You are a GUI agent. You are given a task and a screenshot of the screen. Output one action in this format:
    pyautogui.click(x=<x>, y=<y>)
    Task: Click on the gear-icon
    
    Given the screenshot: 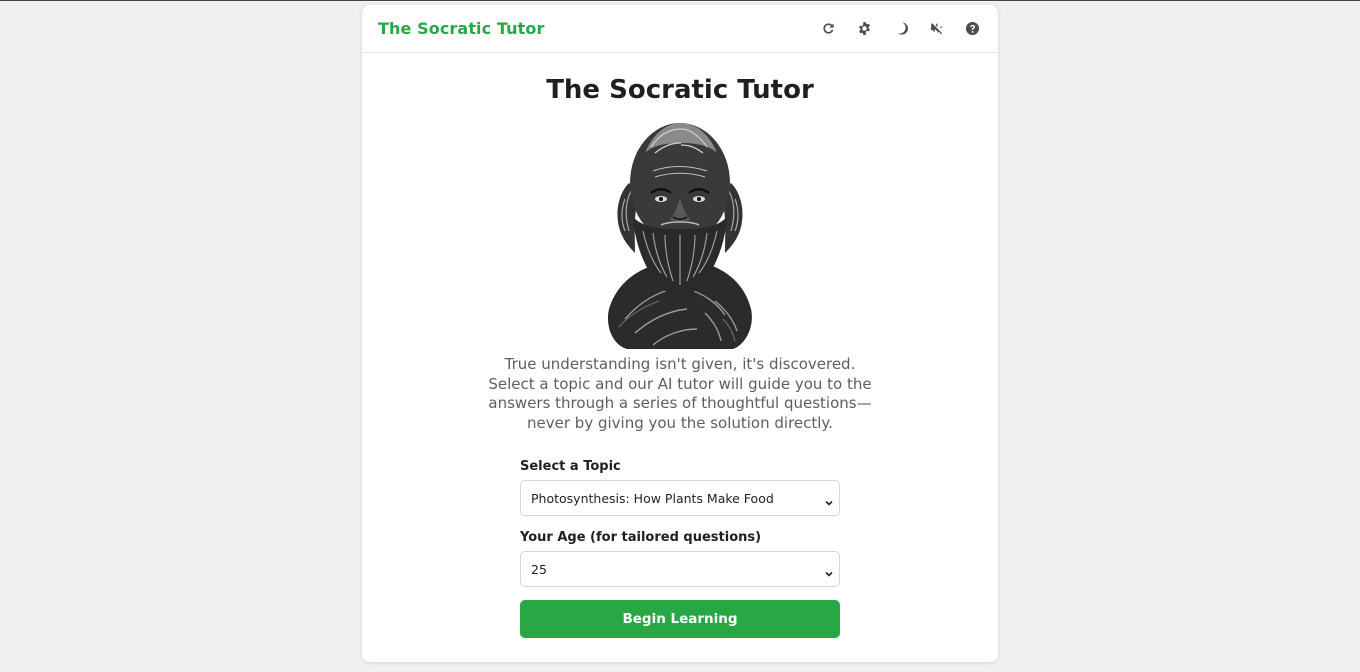 What is the action you would take?
    pyautogui.click(x=864, y=28)
    